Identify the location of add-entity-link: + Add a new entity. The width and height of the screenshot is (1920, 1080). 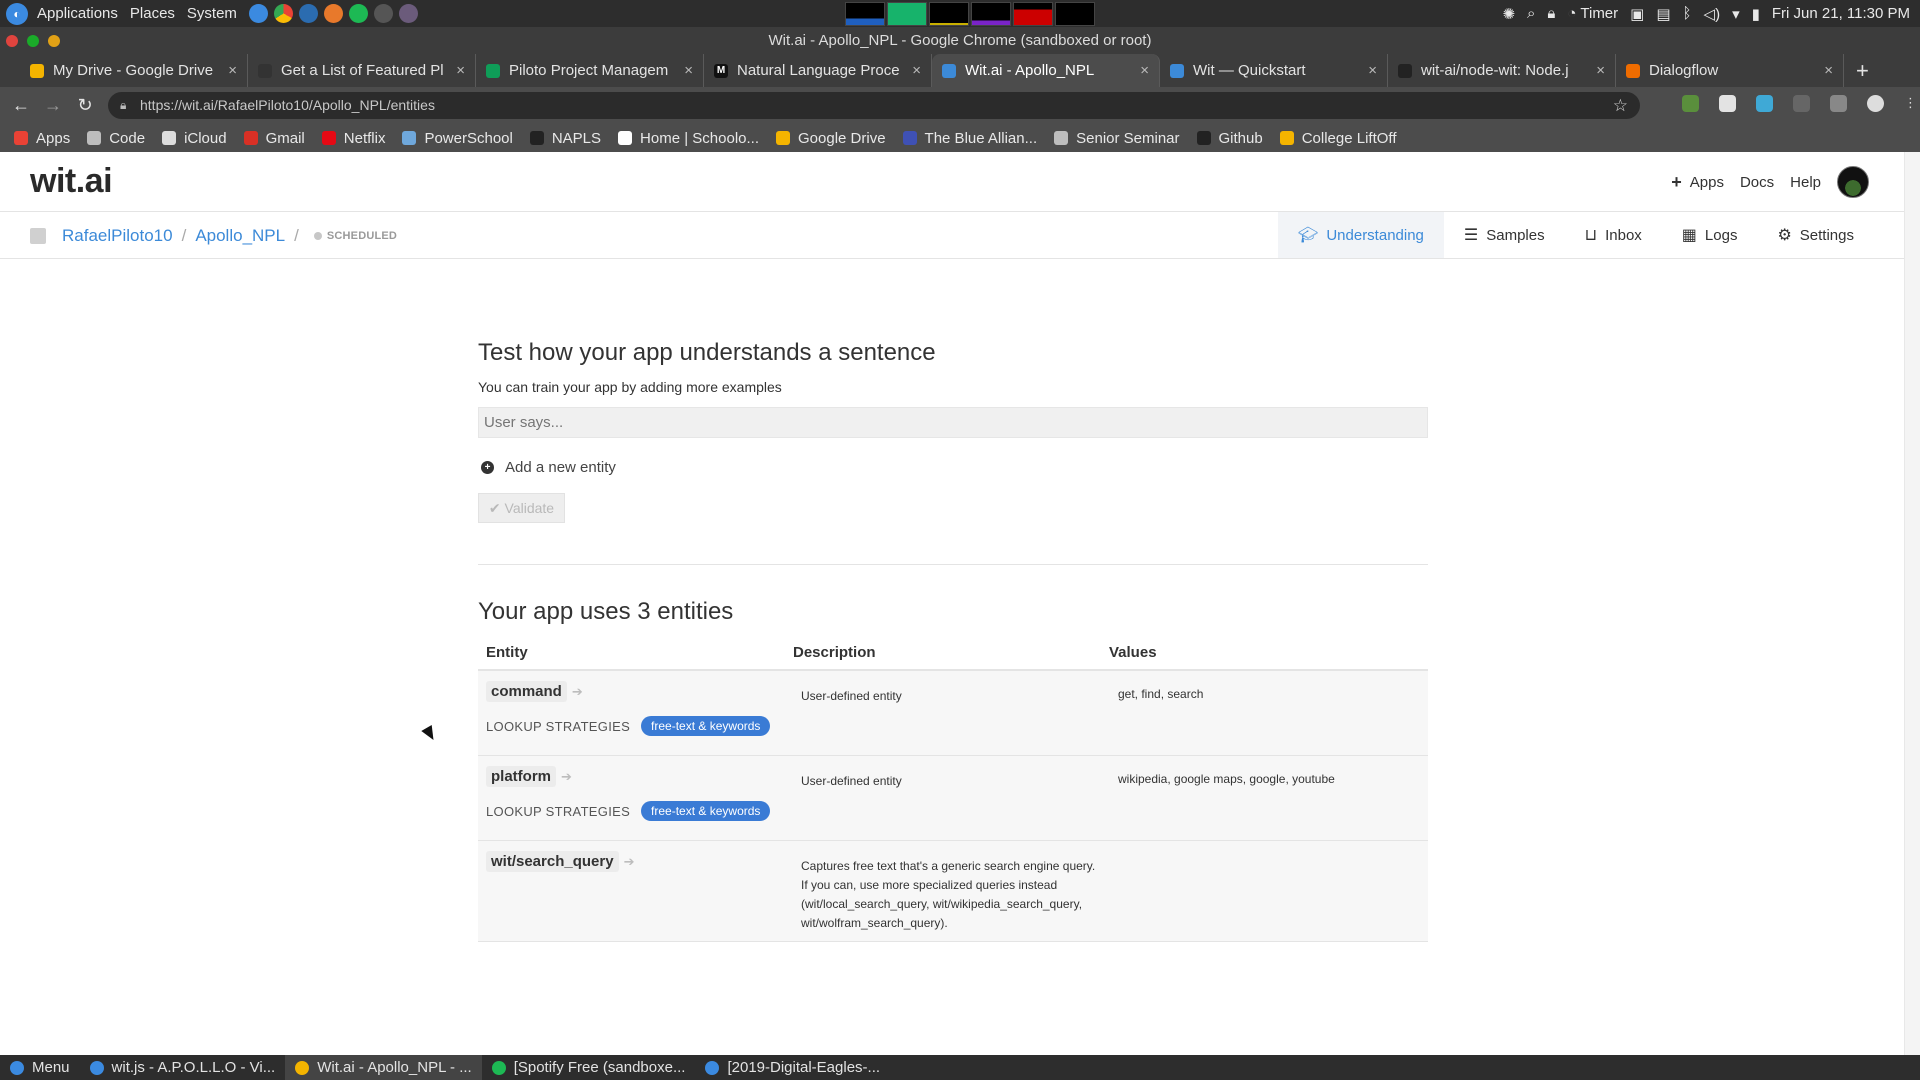
(548, 467).